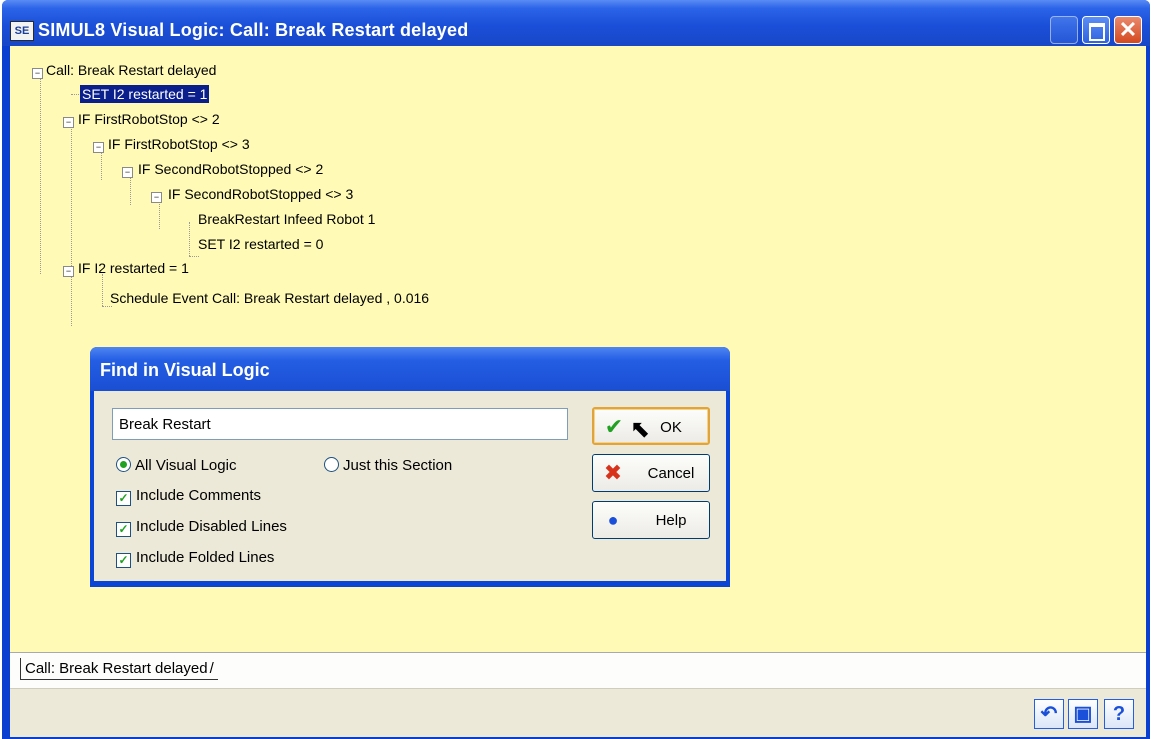 The width and height of the screenshot is (1151, 739). Describe the element at coordinates (131, 70) in the screenshot. I see `tree-line: Call: Break Restart delayed` at that location.